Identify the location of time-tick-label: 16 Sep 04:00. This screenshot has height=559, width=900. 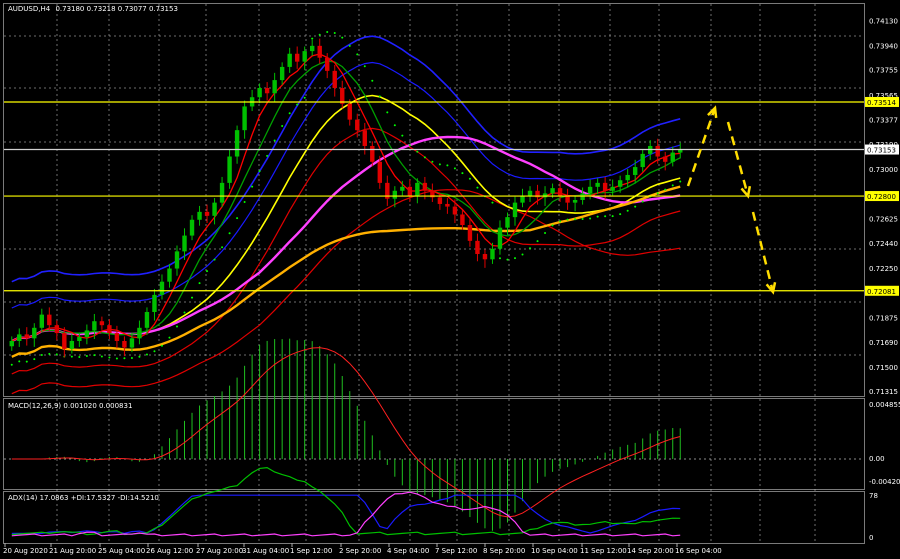
(698, 551).